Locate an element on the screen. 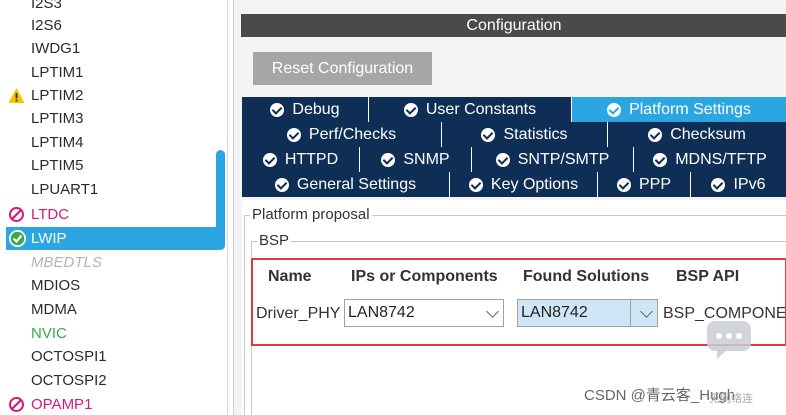  configuration-header: Configuration is located at coordinates (513, 25).